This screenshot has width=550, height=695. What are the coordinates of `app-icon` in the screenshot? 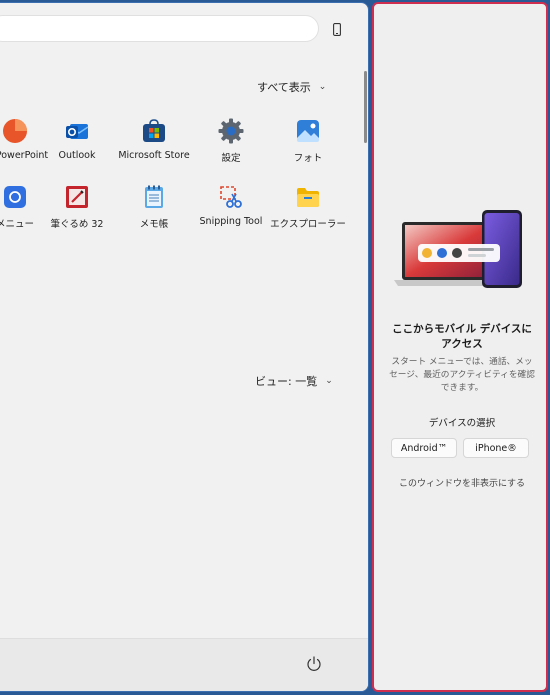 It's located at (15, 197).